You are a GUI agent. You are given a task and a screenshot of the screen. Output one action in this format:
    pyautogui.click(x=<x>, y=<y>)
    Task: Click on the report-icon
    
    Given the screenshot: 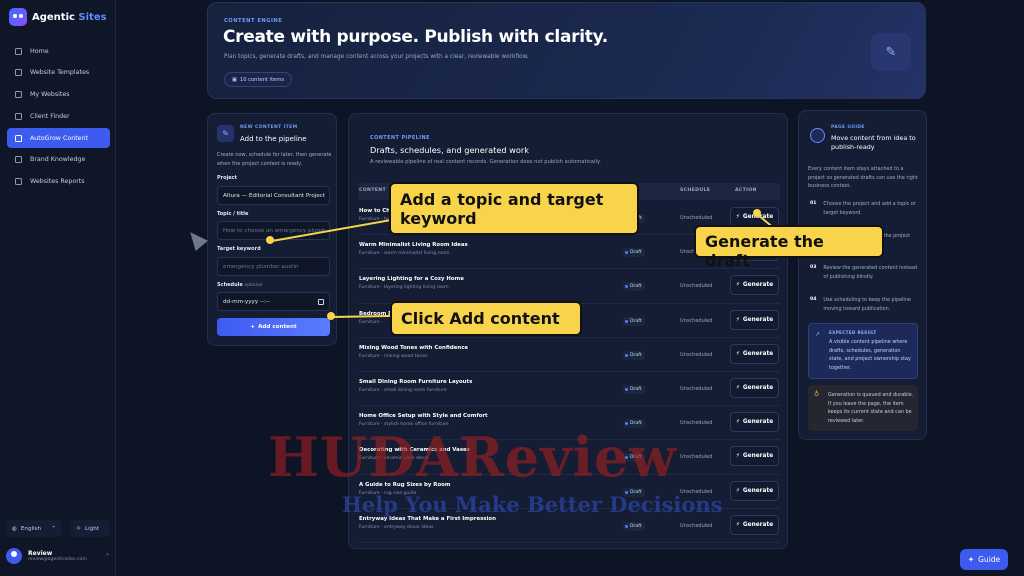 What is the action you would take?
    pyautogui.click(x=18, y=182)
    